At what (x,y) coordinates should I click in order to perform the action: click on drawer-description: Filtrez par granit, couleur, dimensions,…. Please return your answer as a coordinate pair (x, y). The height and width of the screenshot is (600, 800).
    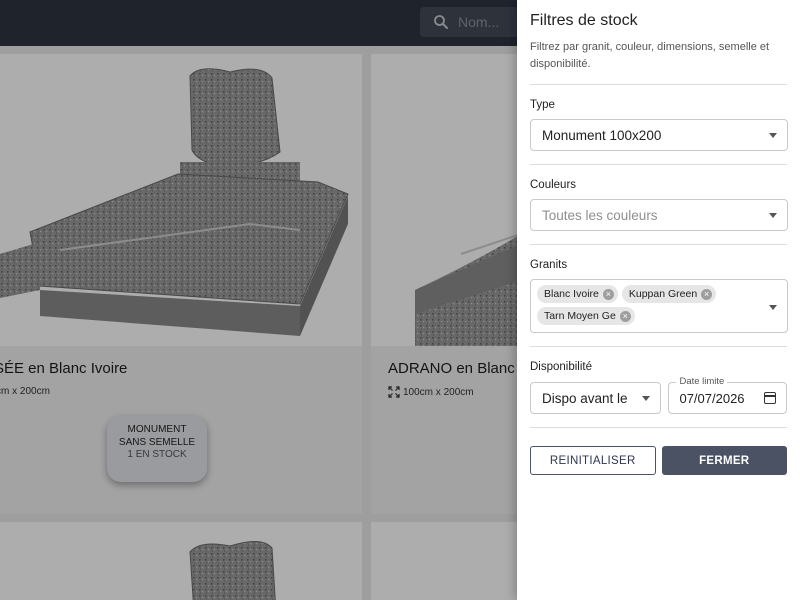
    Looking at the image, I should click on (650, 55).